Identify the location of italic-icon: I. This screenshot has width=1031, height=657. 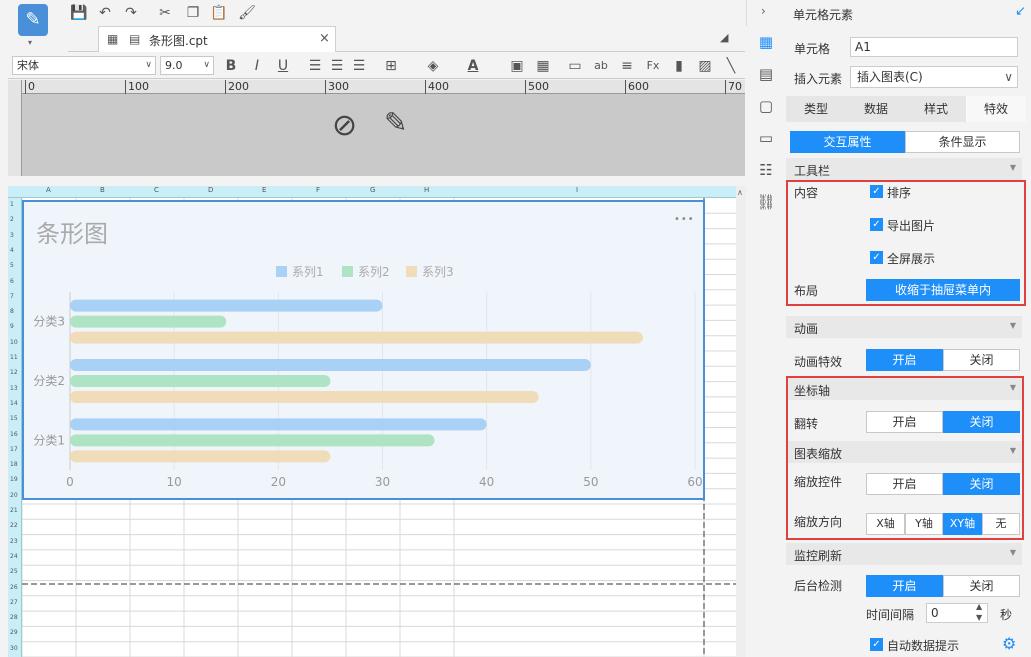
(257, 66).